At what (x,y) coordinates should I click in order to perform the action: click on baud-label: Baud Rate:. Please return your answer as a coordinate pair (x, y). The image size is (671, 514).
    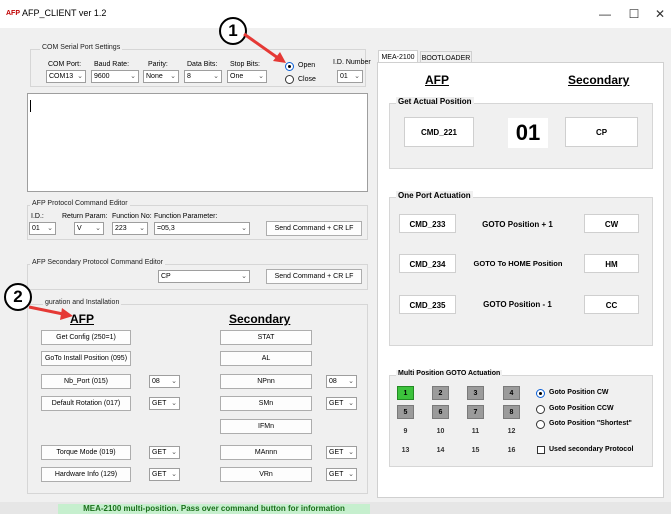
    Looking at the image, I should click on (112, 64).